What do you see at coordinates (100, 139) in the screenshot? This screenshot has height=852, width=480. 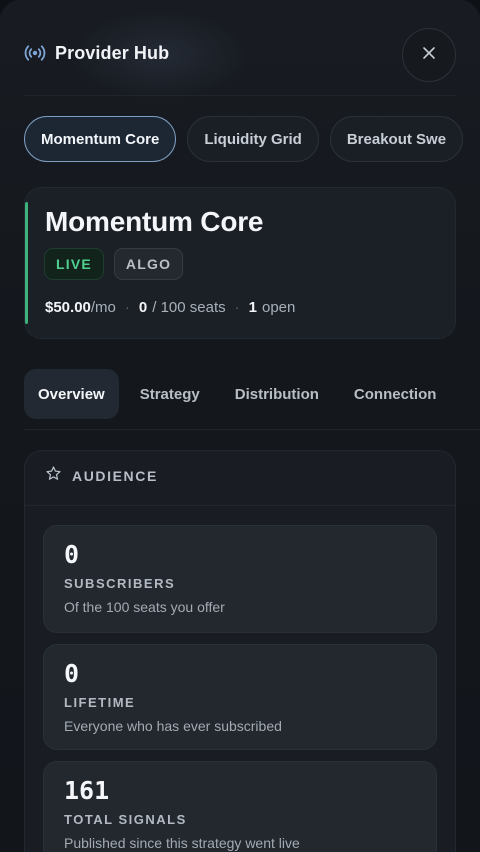 I see `provider-pill-momentum-core: Momentum Core` at bounding box center [100, 139].